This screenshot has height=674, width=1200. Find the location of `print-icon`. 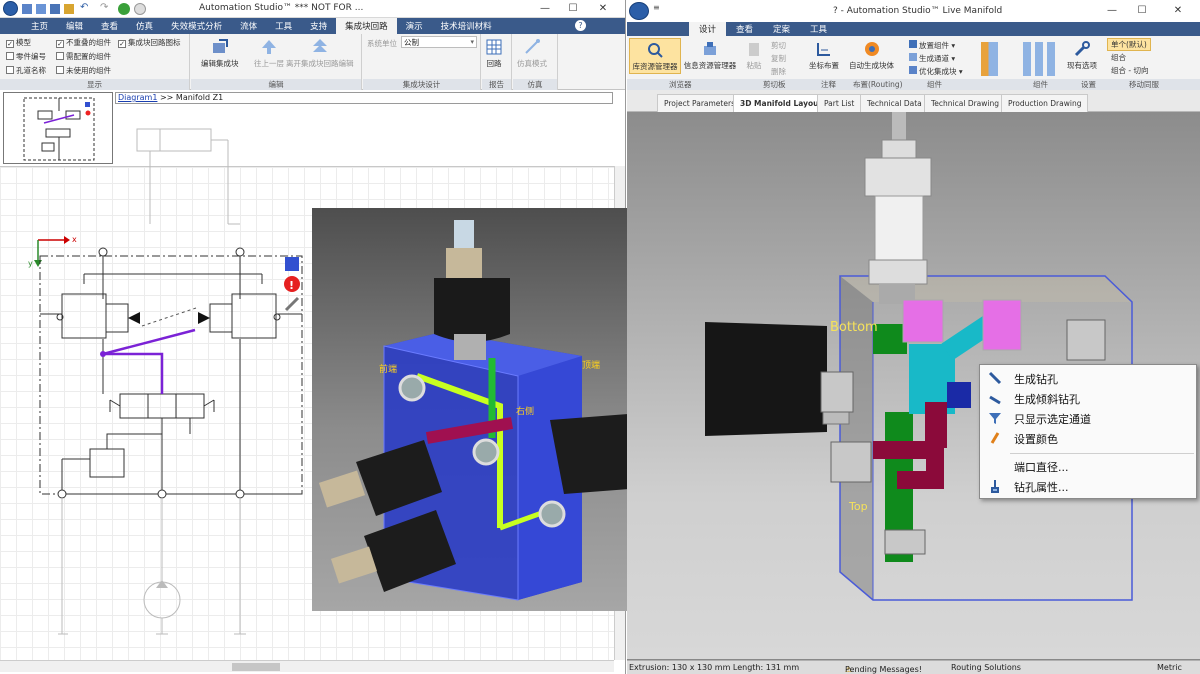

print-icon is located at coordinates (55, 9).